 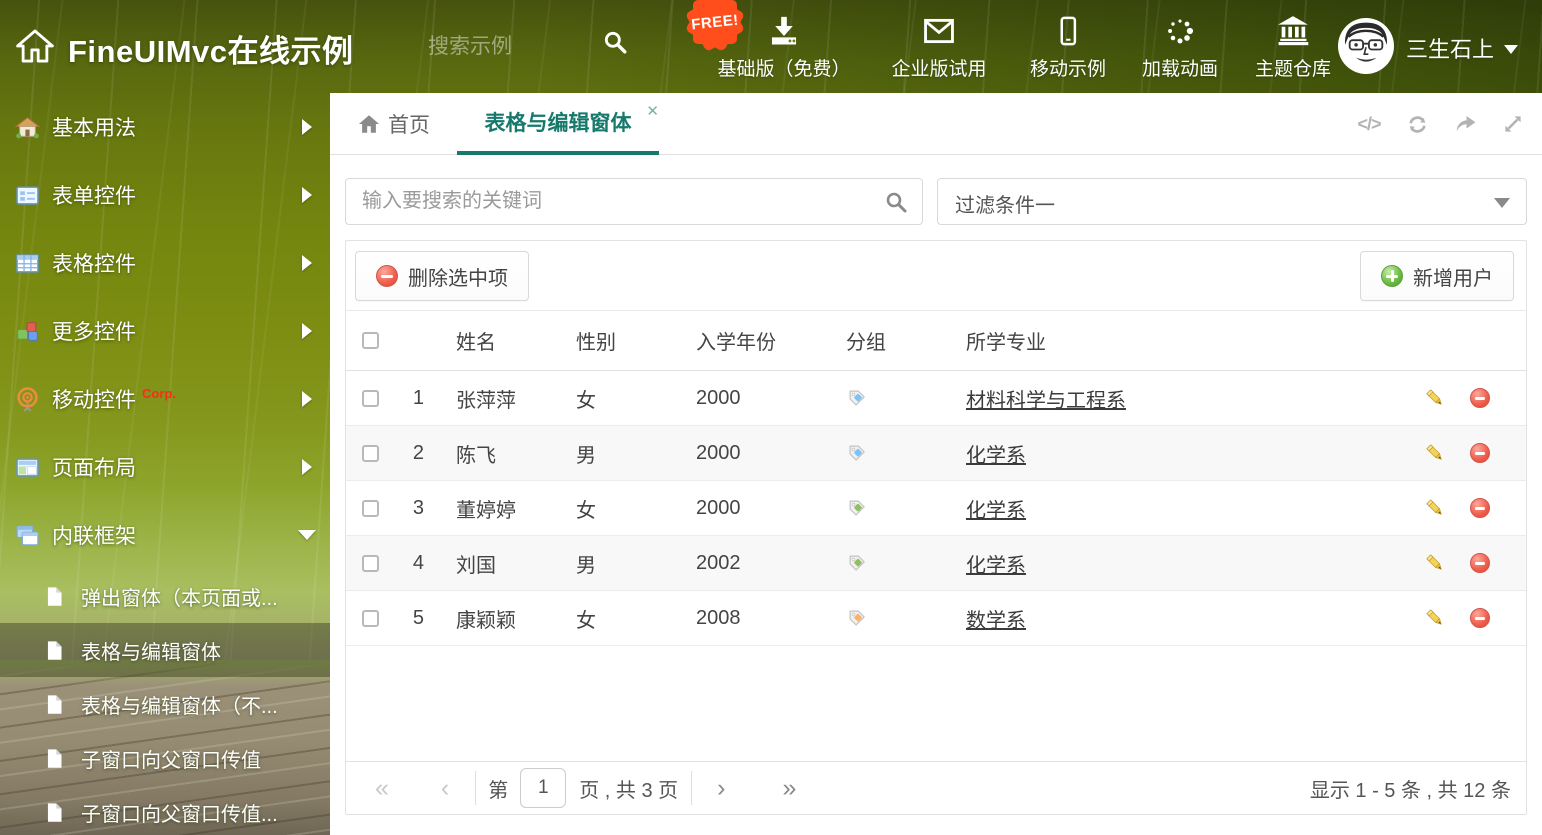 What do you see at coordinates (936, 398) in the screenshot?
I see `table-row: 1 张萍萍 女 2000 材料科学与工程系` at bounding box center [936, 398].